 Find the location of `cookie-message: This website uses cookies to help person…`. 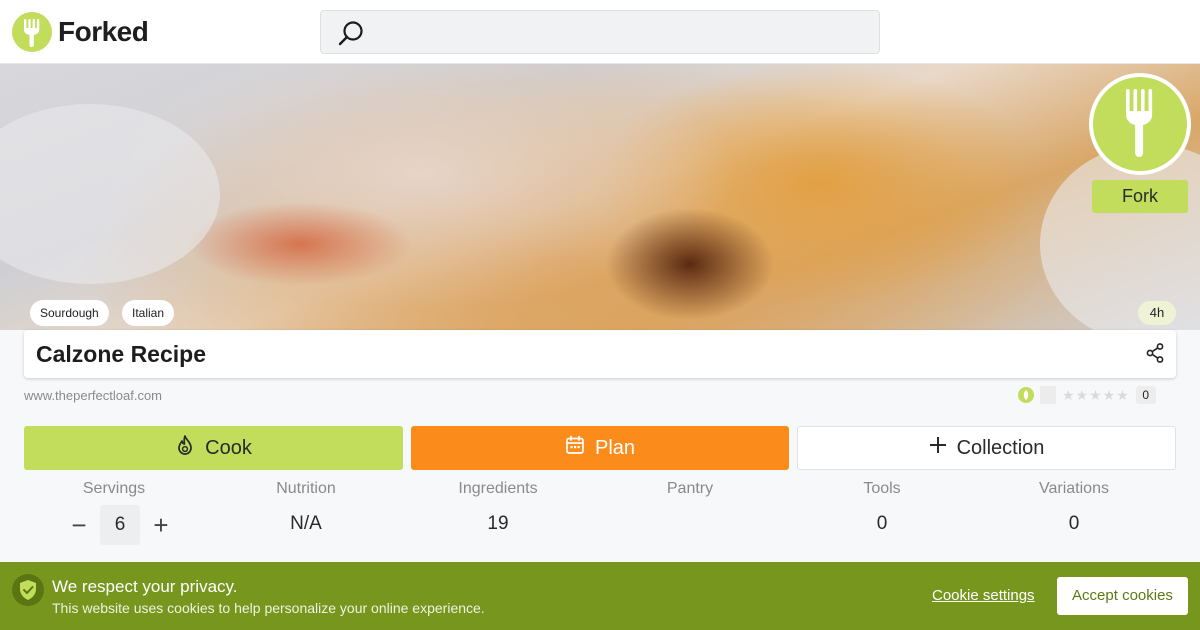

cookie-message: This website uses cookies to help person… is located at coordinates (268, 608).